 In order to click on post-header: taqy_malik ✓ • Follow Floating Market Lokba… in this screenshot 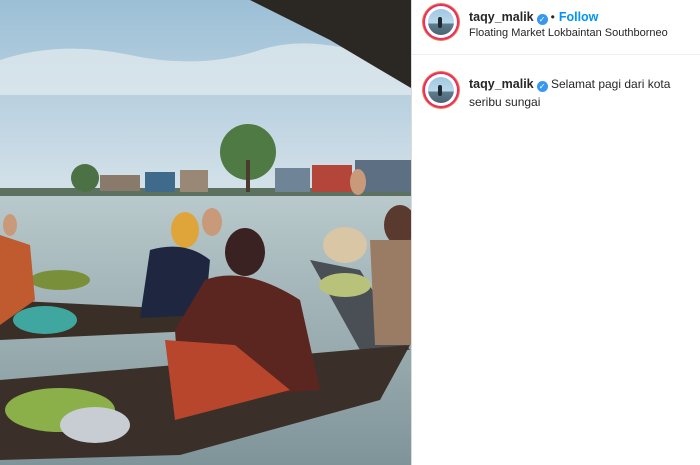, I will do `click(556, 27)`.